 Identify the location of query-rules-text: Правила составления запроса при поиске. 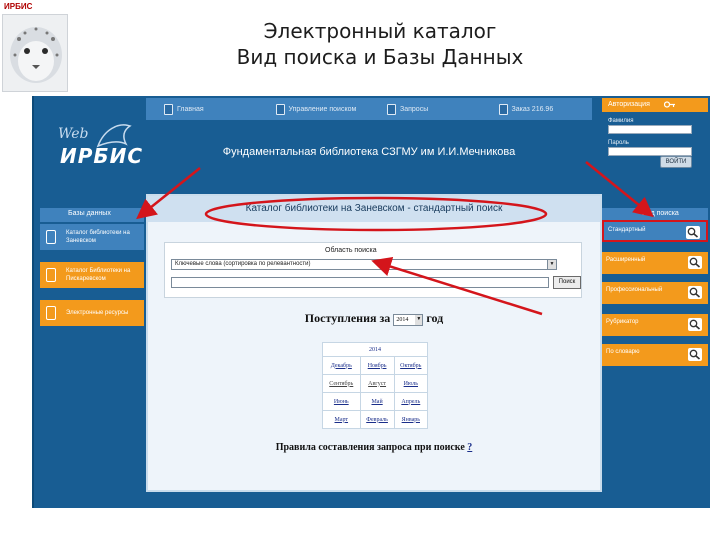
(370, 447).